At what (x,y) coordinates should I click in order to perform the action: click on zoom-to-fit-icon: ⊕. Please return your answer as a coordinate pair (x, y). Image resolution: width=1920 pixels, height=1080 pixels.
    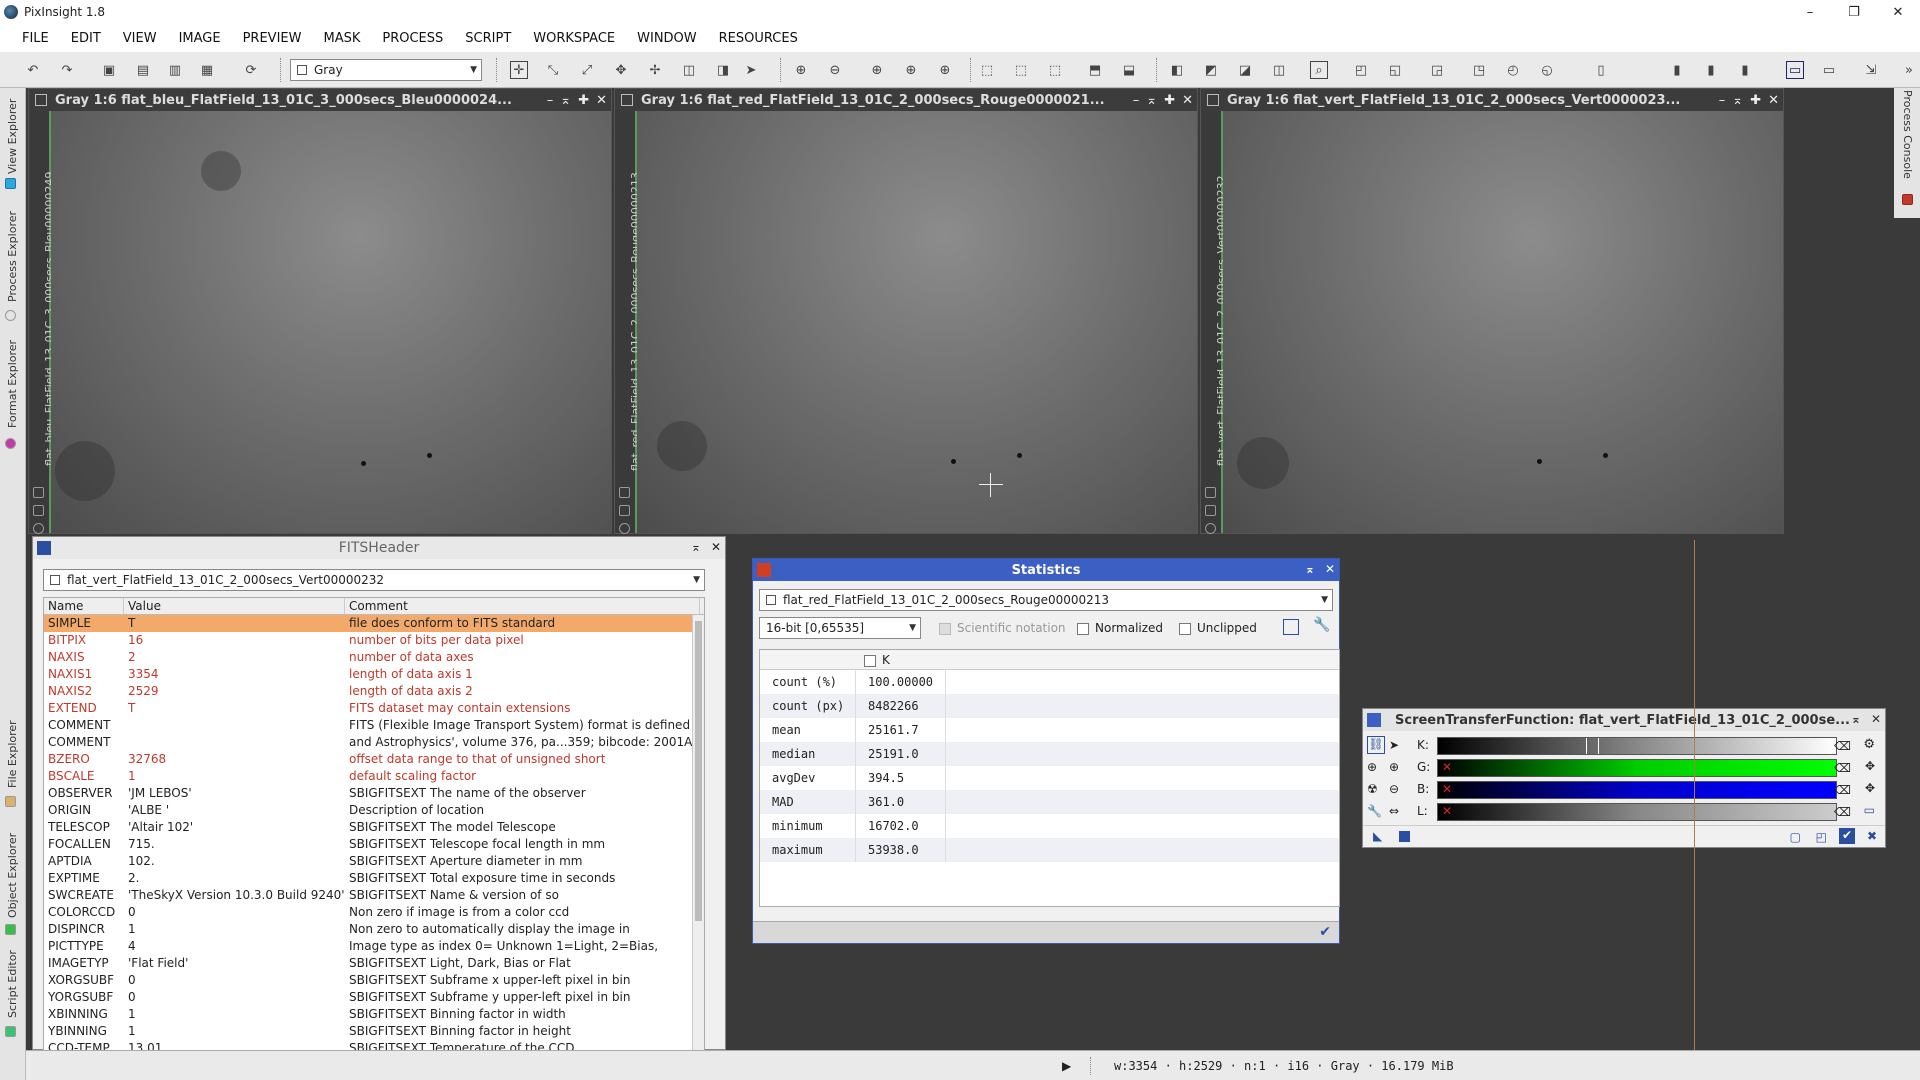
    Looking at the image, I should click on (945, 70).